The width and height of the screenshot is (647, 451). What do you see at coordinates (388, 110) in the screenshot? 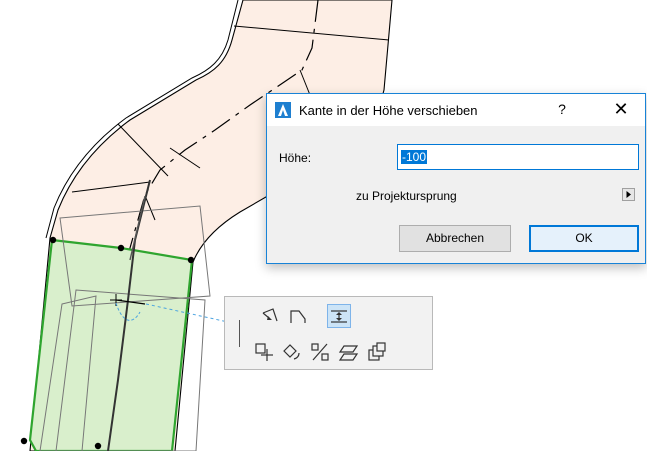
I see `dialog-title: Kante in der Höhe verschieben` at bounding box center [388, 110].